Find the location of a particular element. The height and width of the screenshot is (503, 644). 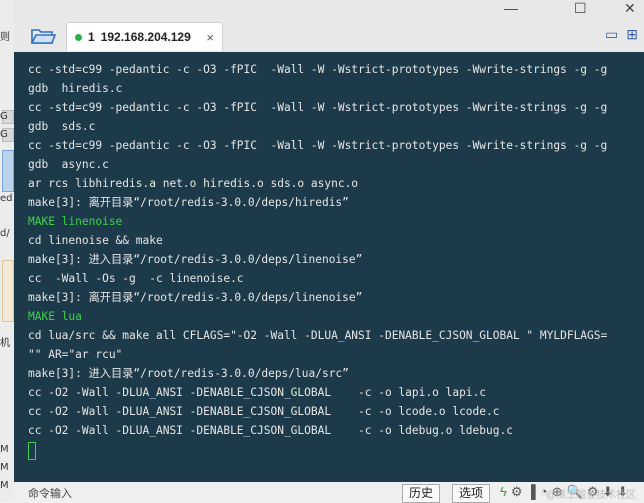

layout-icon: ▭ is located at coordinates (611, 34).